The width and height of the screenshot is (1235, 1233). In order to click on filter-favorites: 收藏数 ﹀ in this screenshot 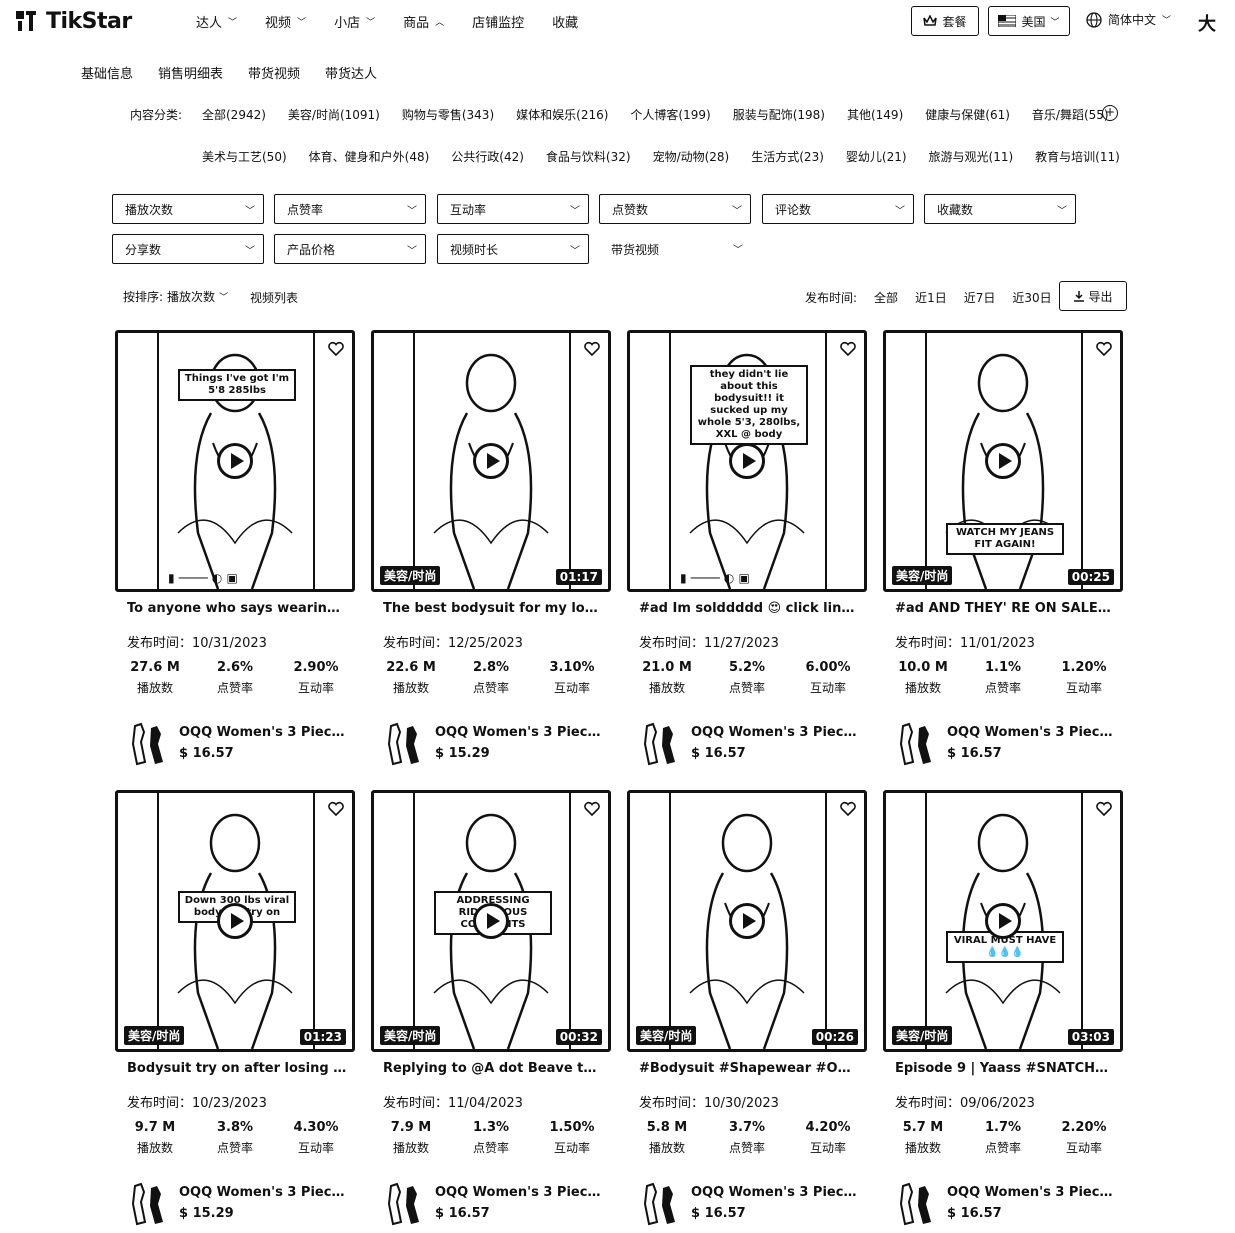, I will do `click(1000, 209)`.